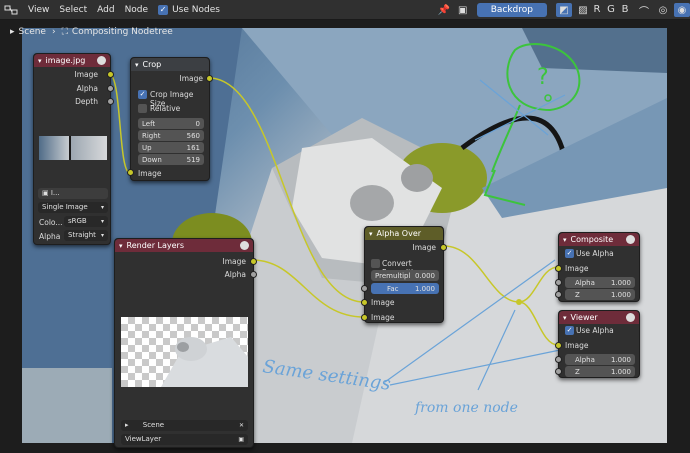  I want to click on view-layer-dropdown: ViewLayer ▣, so click(184, 439).